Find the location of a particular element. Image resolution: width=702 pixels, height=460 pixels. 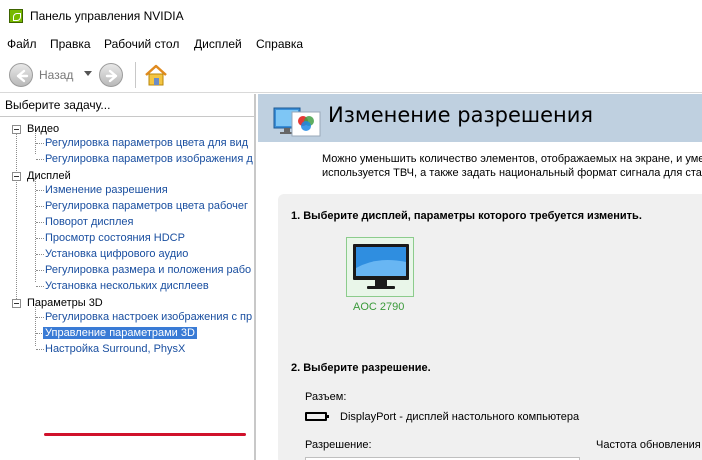

category-display: Дисплей is located at coordinates (49, 176).